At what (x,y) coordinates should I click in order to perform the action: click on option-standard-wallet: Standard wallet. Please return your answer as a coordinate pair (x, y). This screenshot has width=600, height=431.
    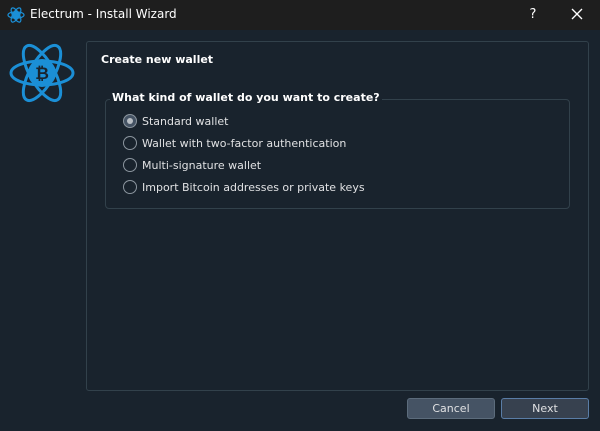
    Looking at the image, I should click on (175, 121).